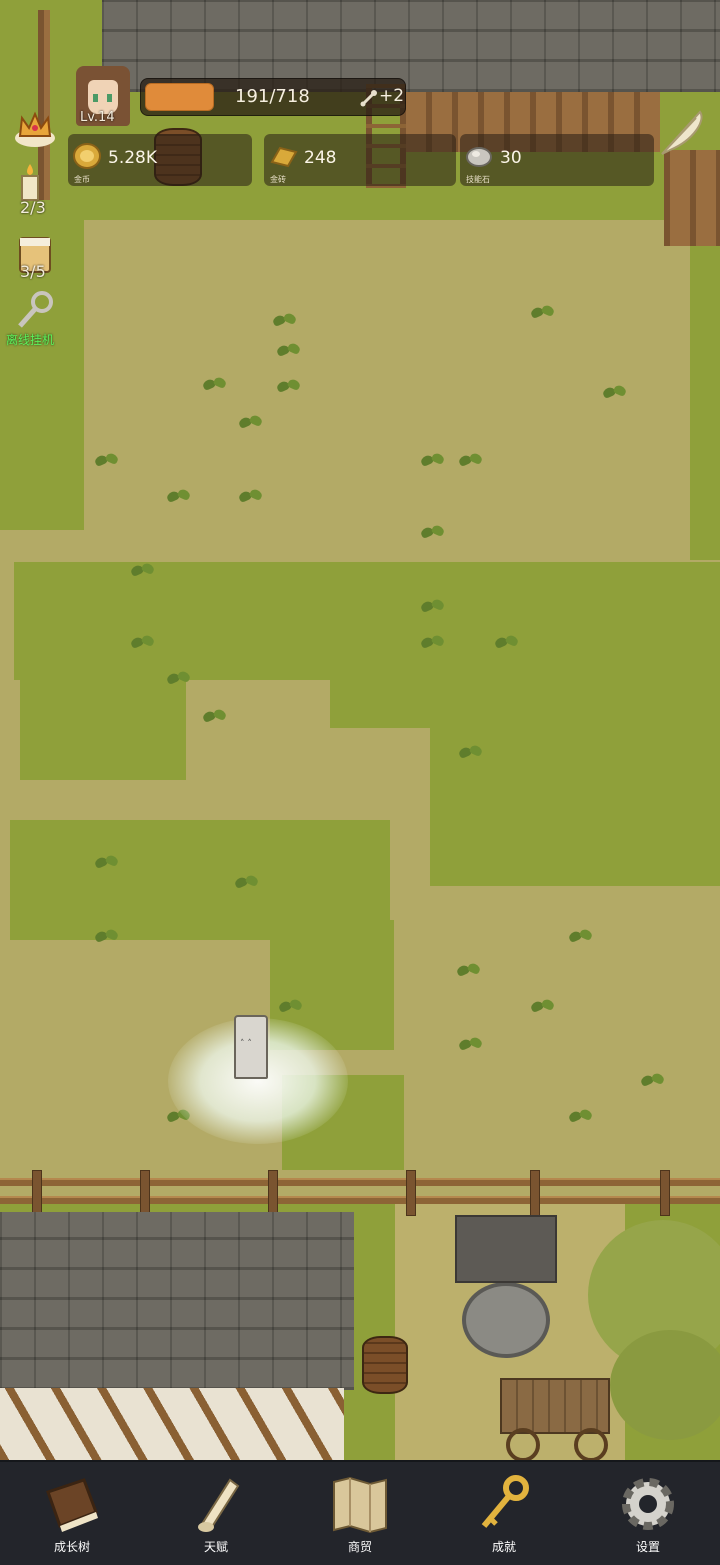  What do you see at coordinates (71, 1547) in the screenshot?
I see `nav-label-growth-tree: 成长树` at bounding box center [71, 1547].